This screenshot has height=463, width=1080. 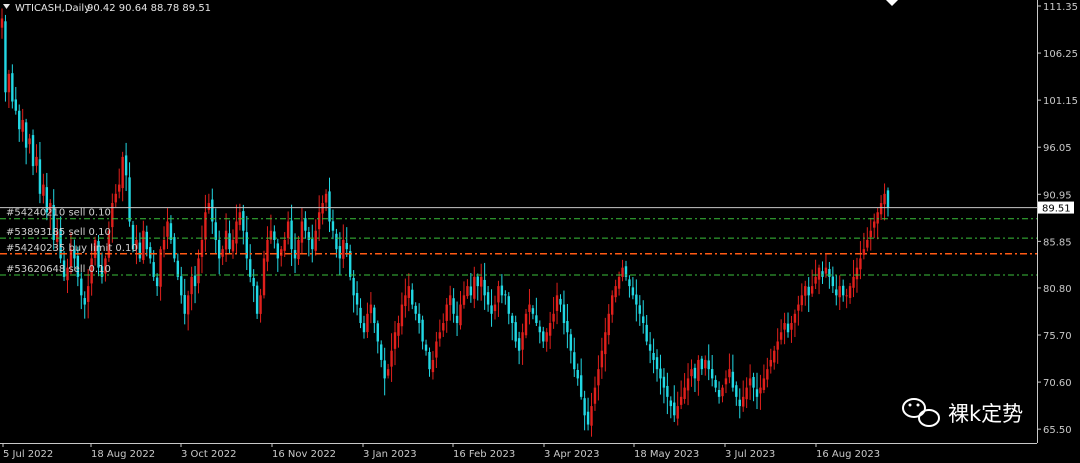 What do you see at coordinates (1057, 430) in the screenshot?
I see `y-tick-label: 65.50` at bounding box center [1057, 430].